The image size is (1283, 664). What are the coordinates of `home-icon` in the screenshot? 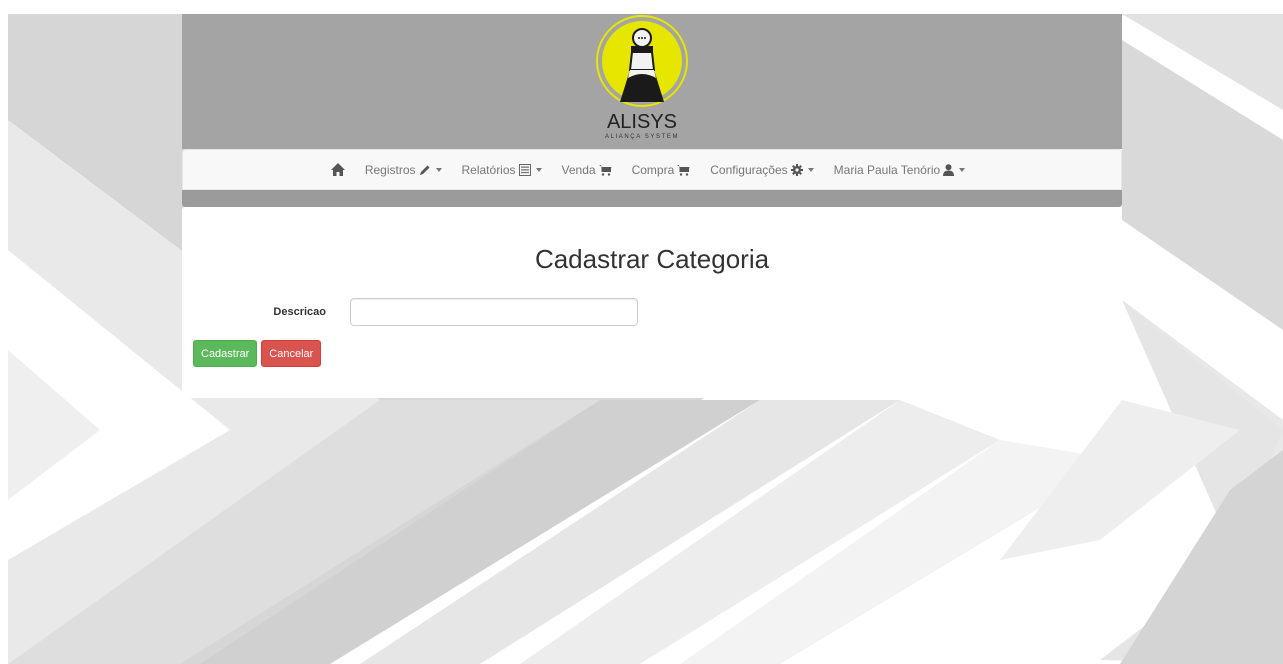 It's located at (337, 169).